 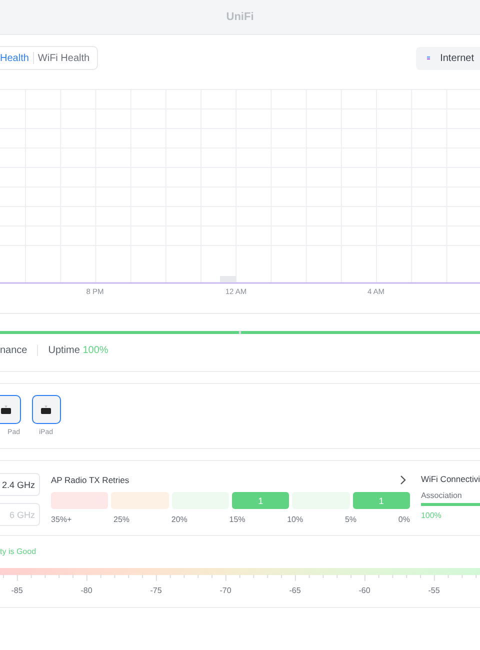 What do you see at coordinates (61, 519) in the screenshot?
I see `scale-label: 35%+` at bounding box center [61, 519].